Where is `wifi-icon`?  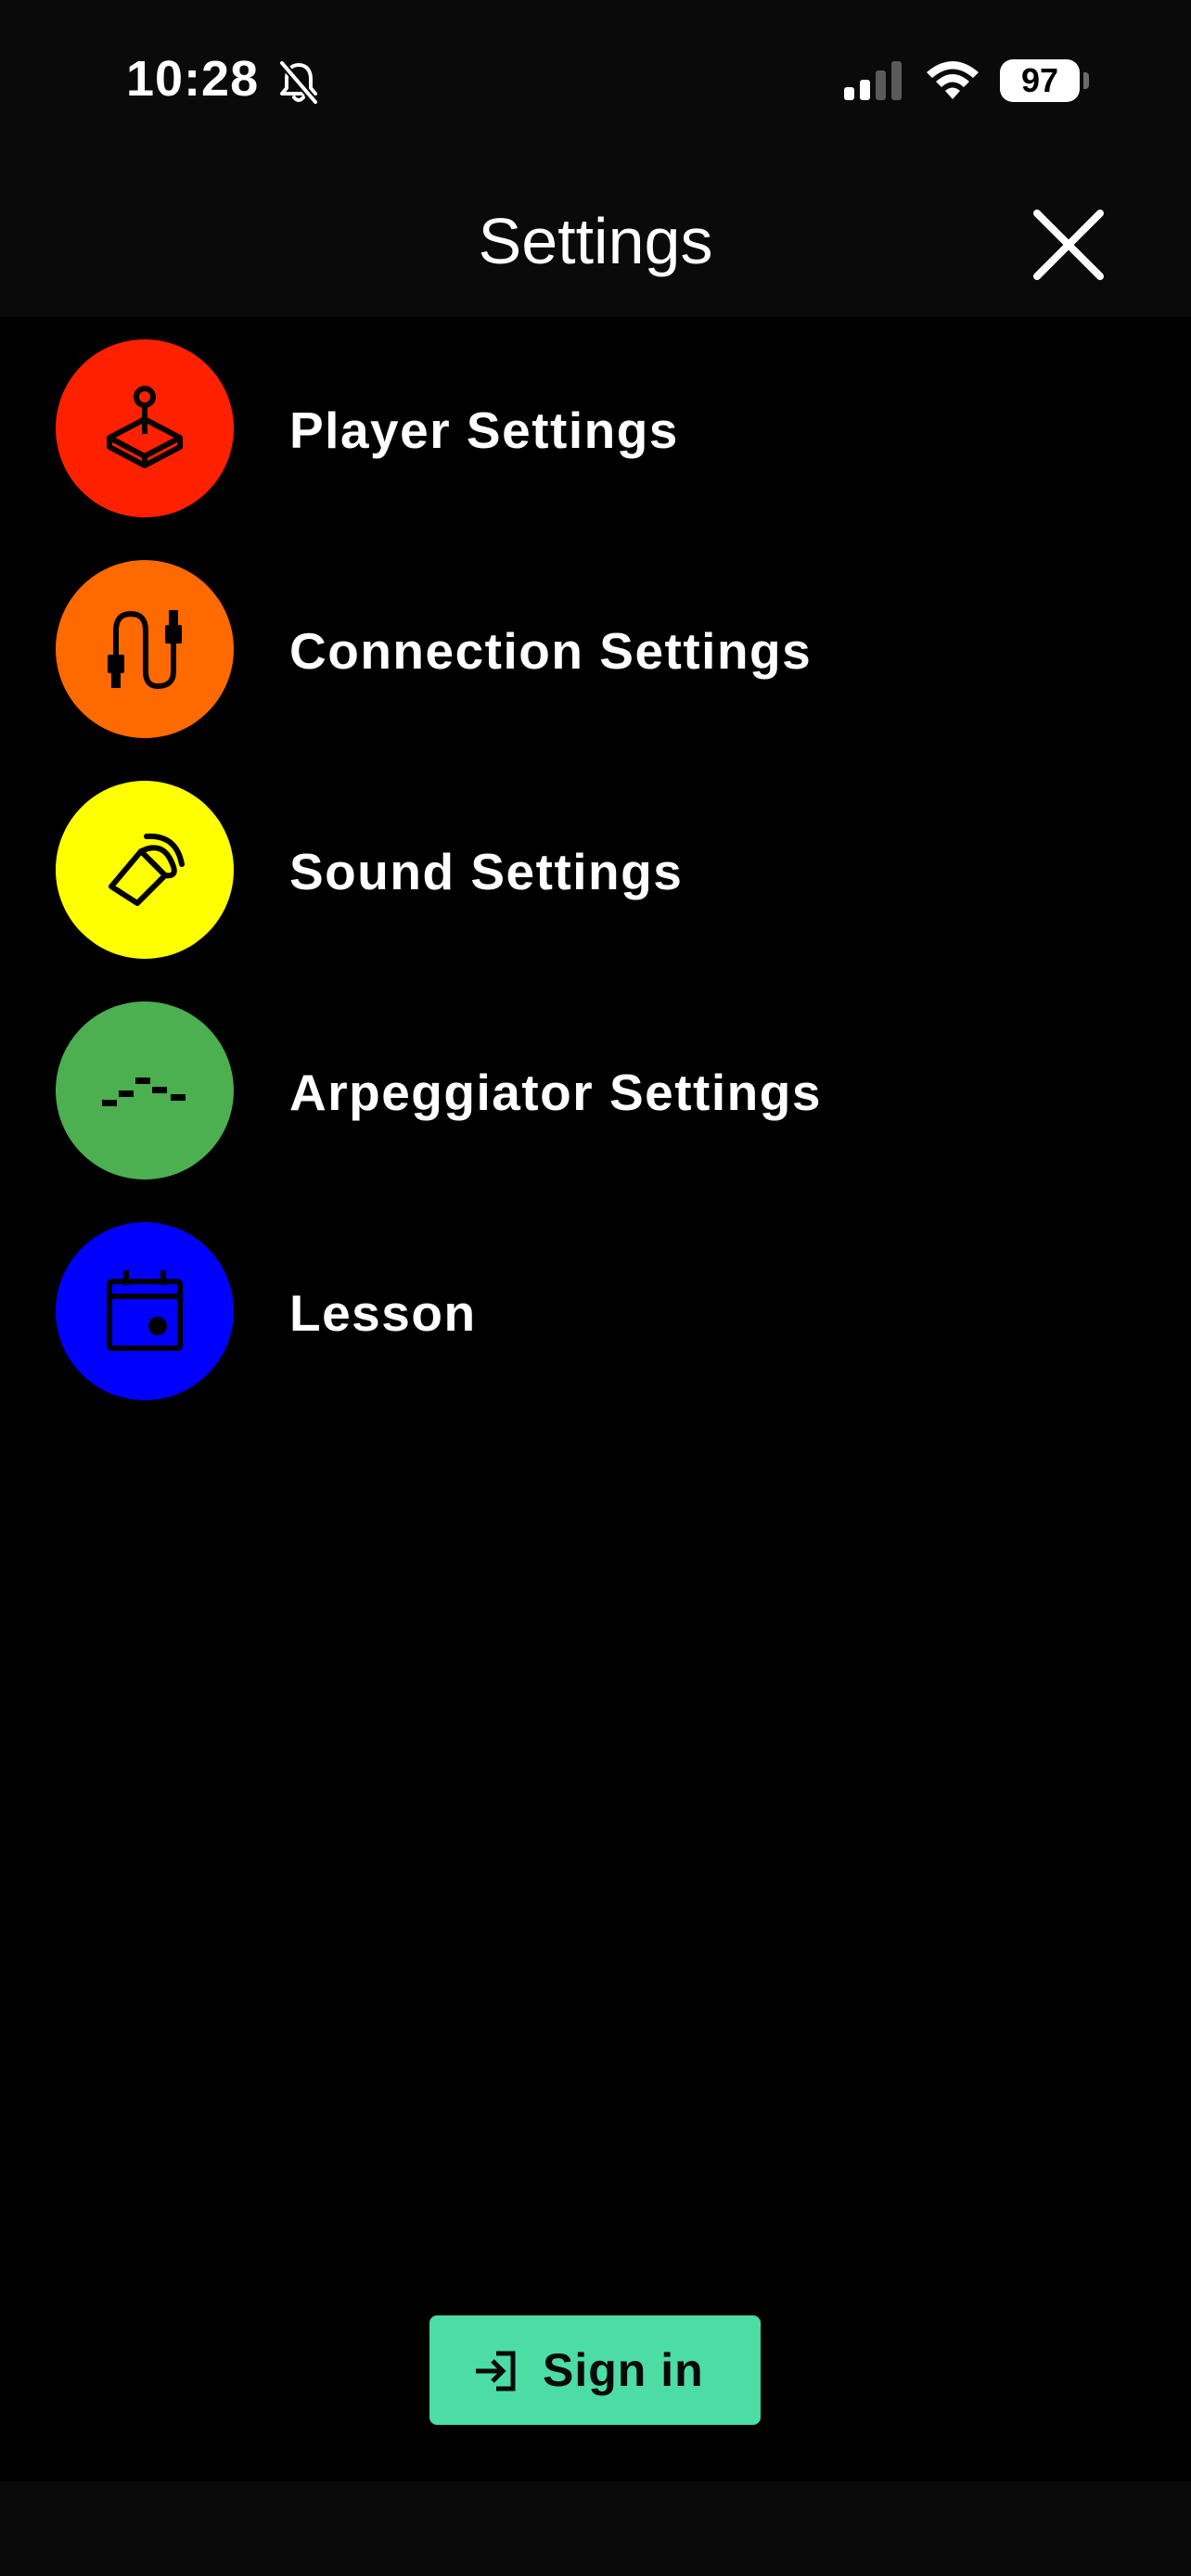
wifi-icon is located at coordinates (953, 80).